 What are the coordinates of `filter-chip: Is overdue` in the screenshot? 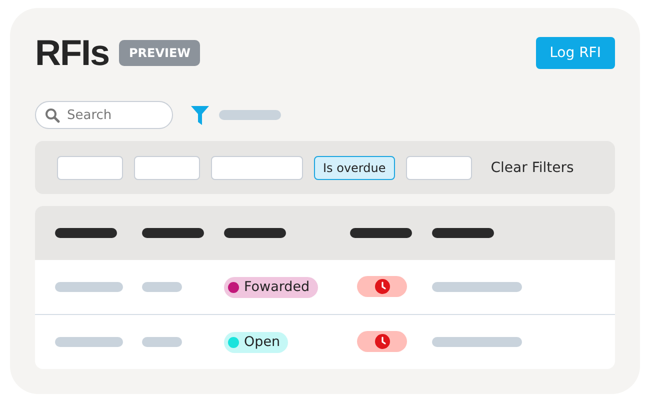 It's located at (354, 168).